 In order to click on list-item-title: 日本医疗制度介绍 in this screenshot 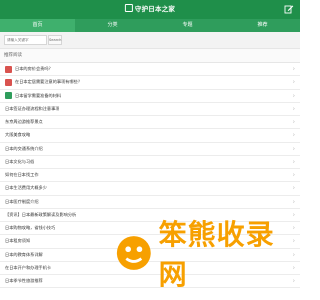, I will do `click(22, 201)`.